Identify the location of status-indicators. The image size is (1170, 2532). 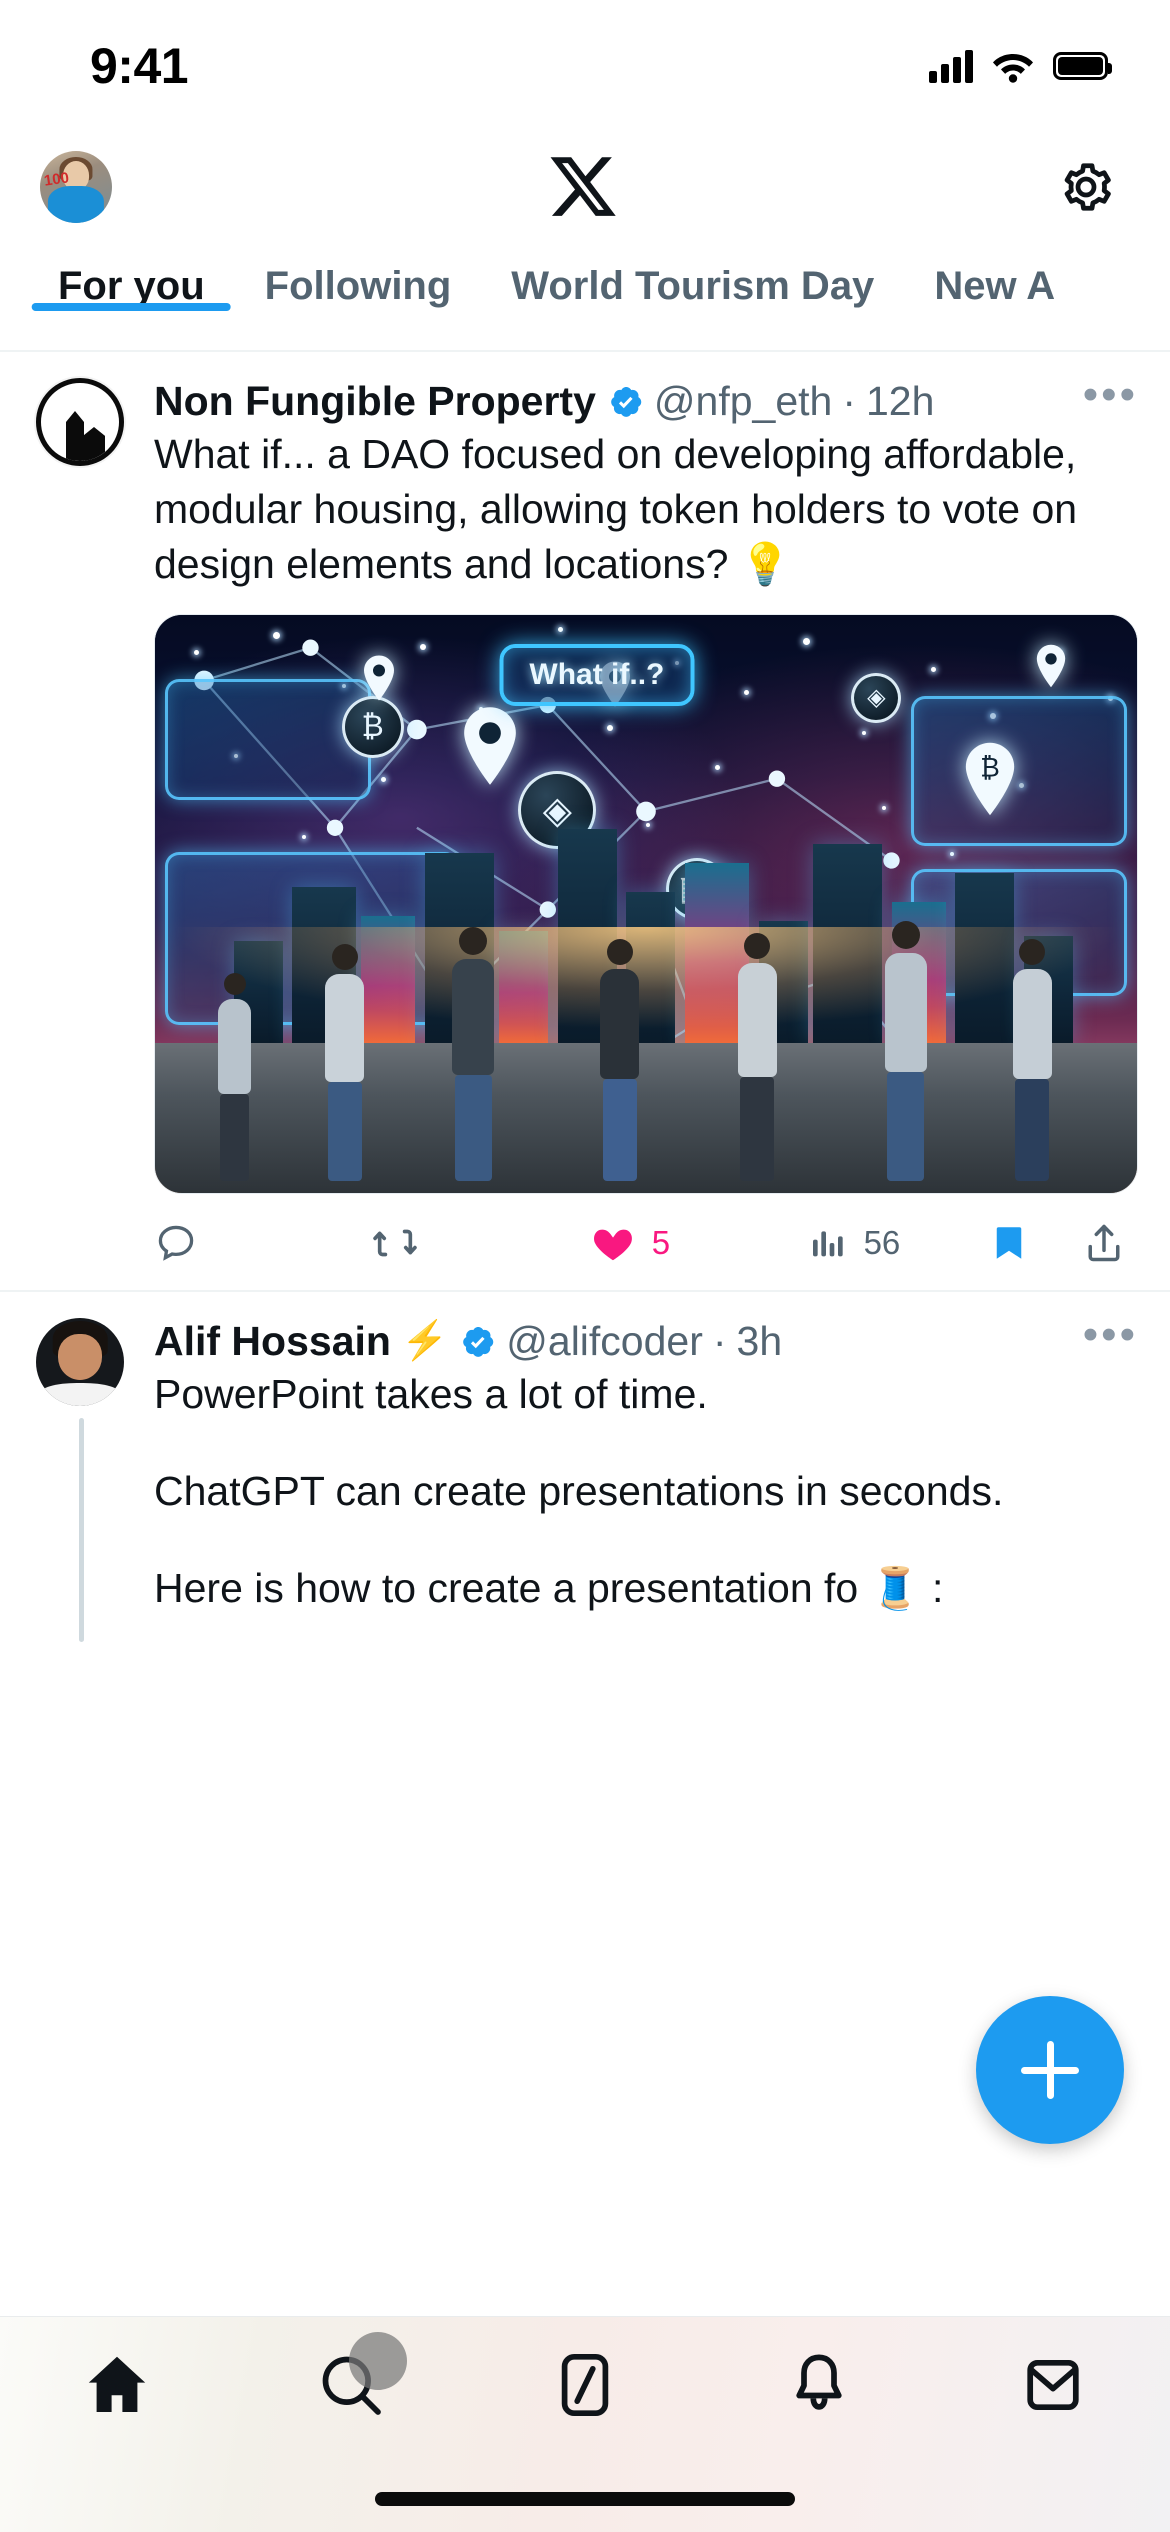
(1020, 66).